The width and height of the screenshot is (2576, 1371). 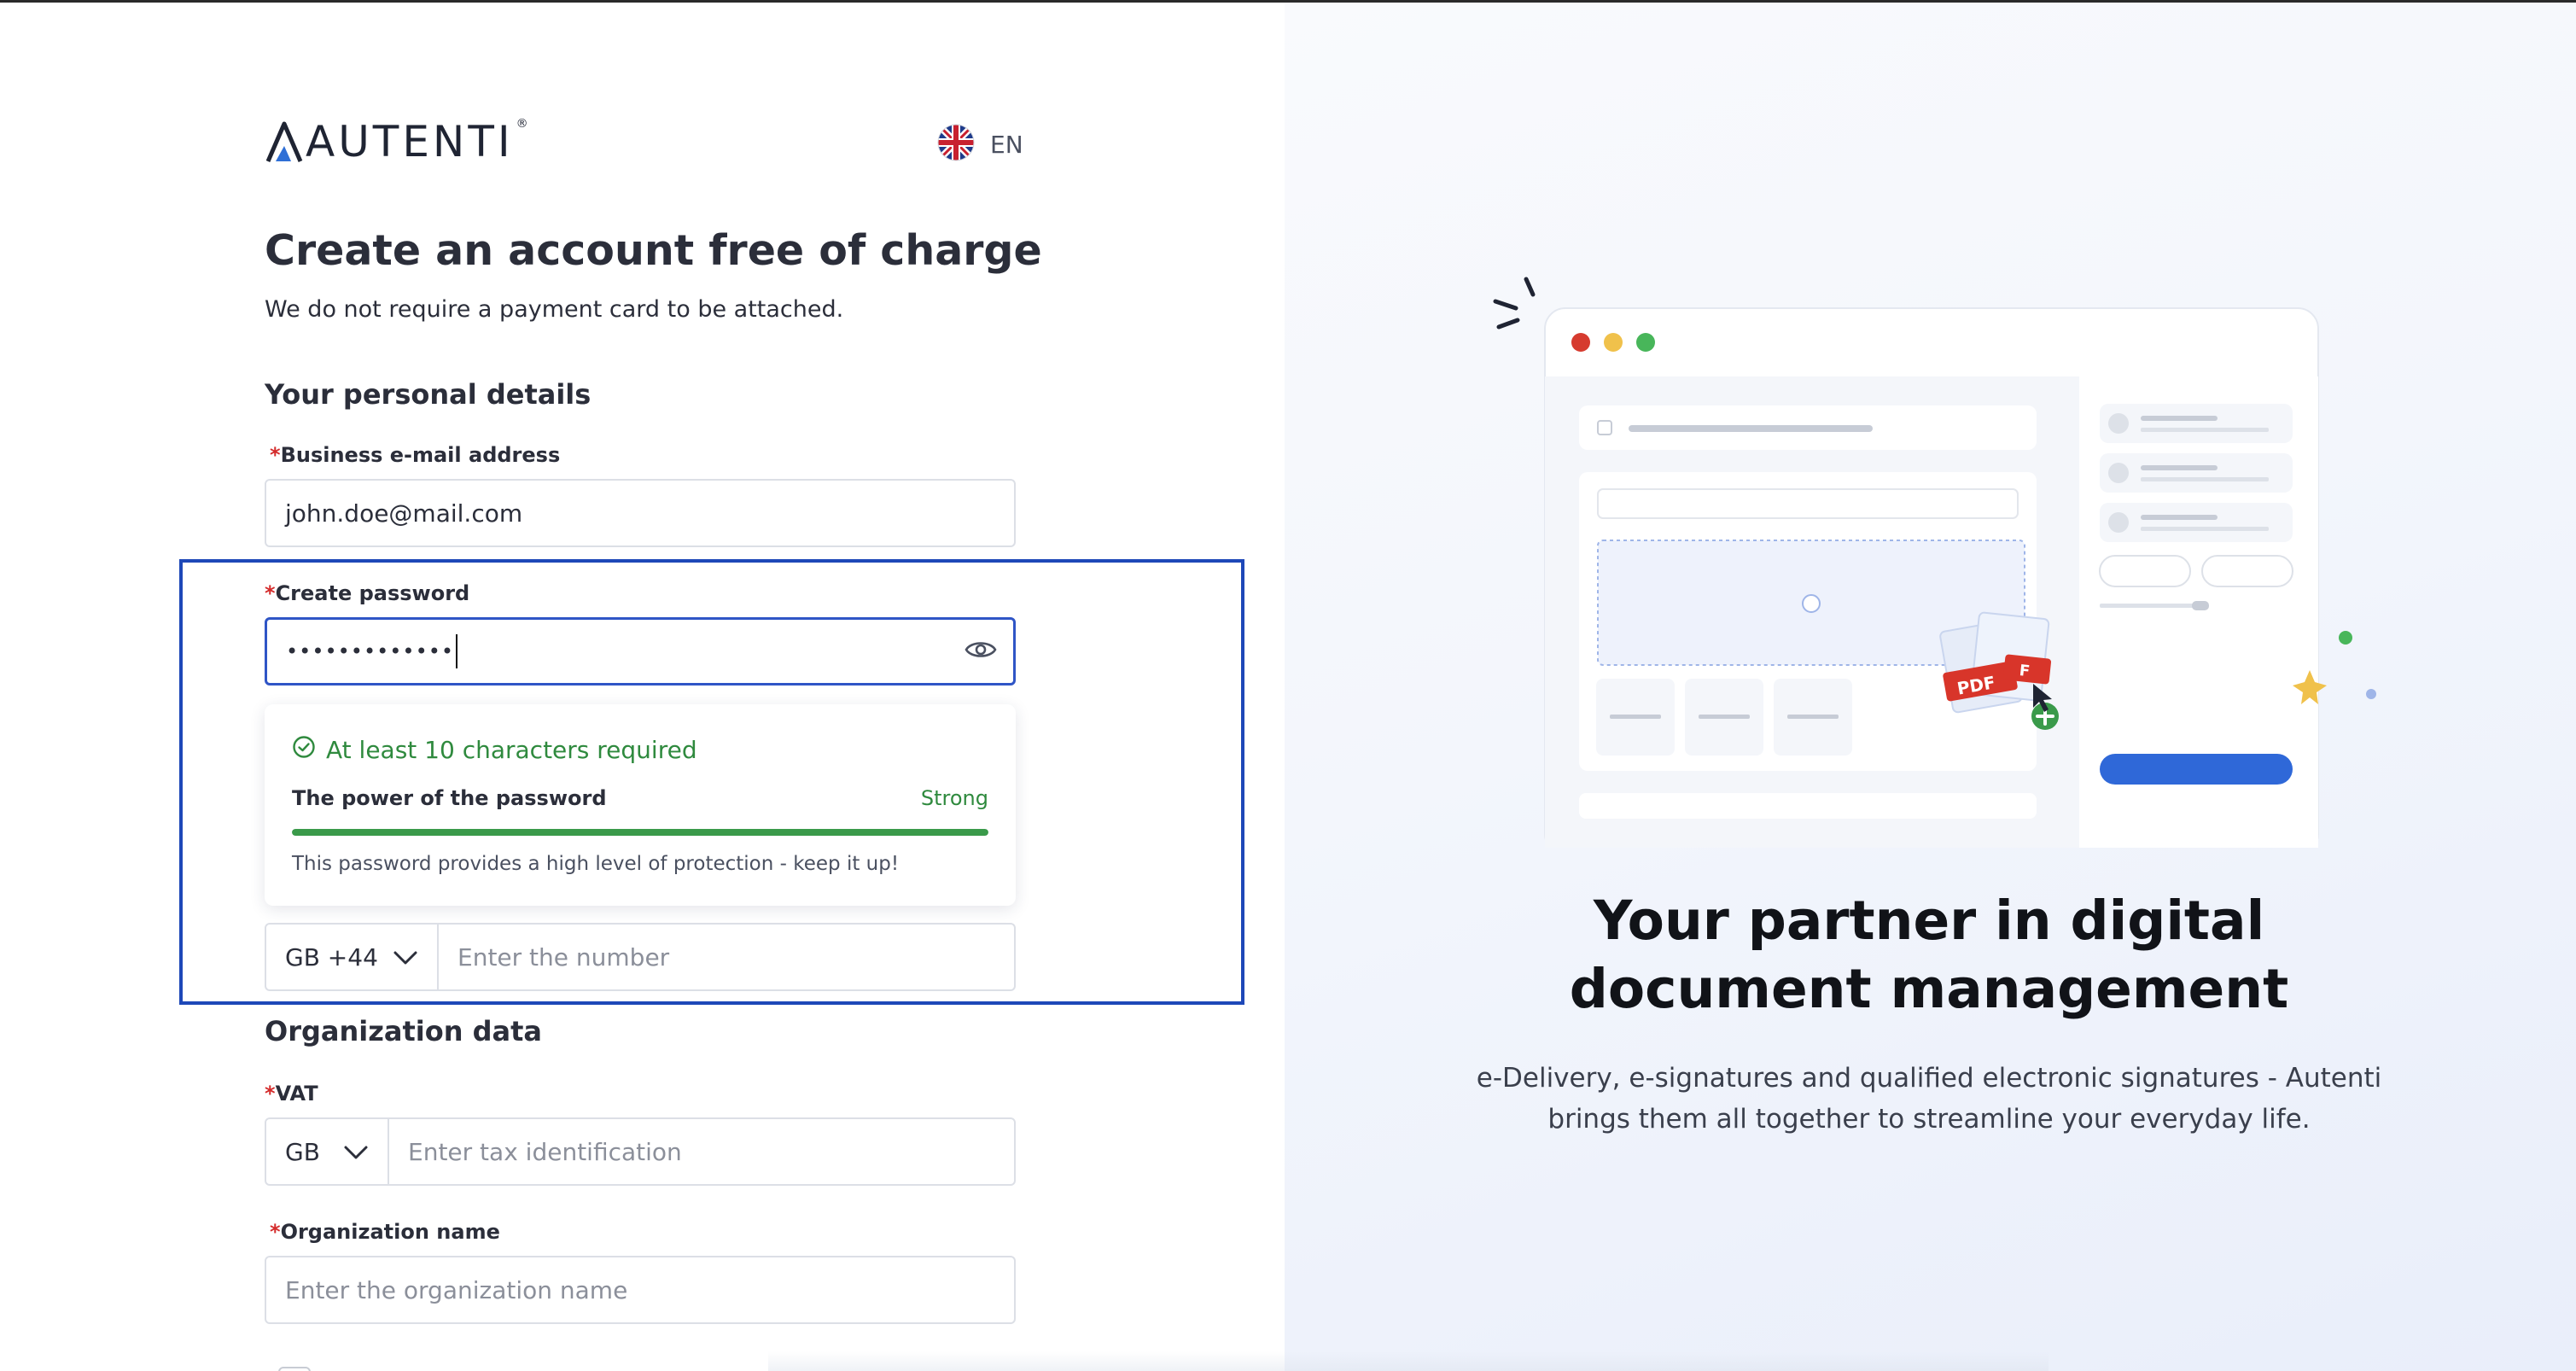 What do you see at coordinates (2025, 671) in the screenshot?
I see `svg-text: F` at bounding box center [2025, 671].